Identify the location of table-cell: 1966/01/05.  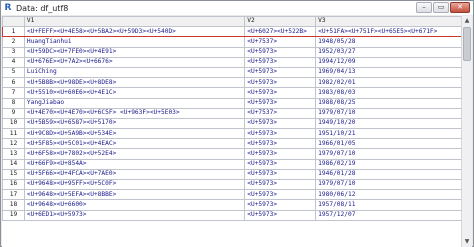
(388, 144).